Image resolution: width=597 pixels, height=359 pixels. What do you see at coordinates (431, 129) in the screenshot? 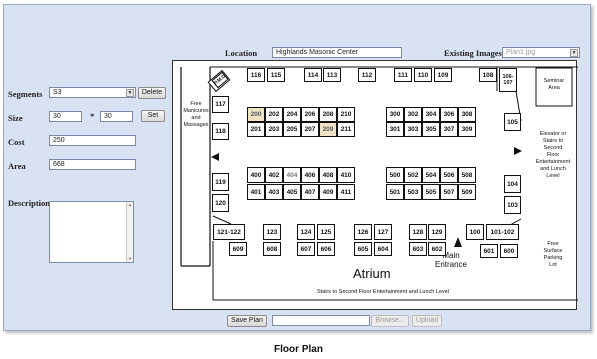
I see `booth-305: 305` at bounding box center [431, 129].